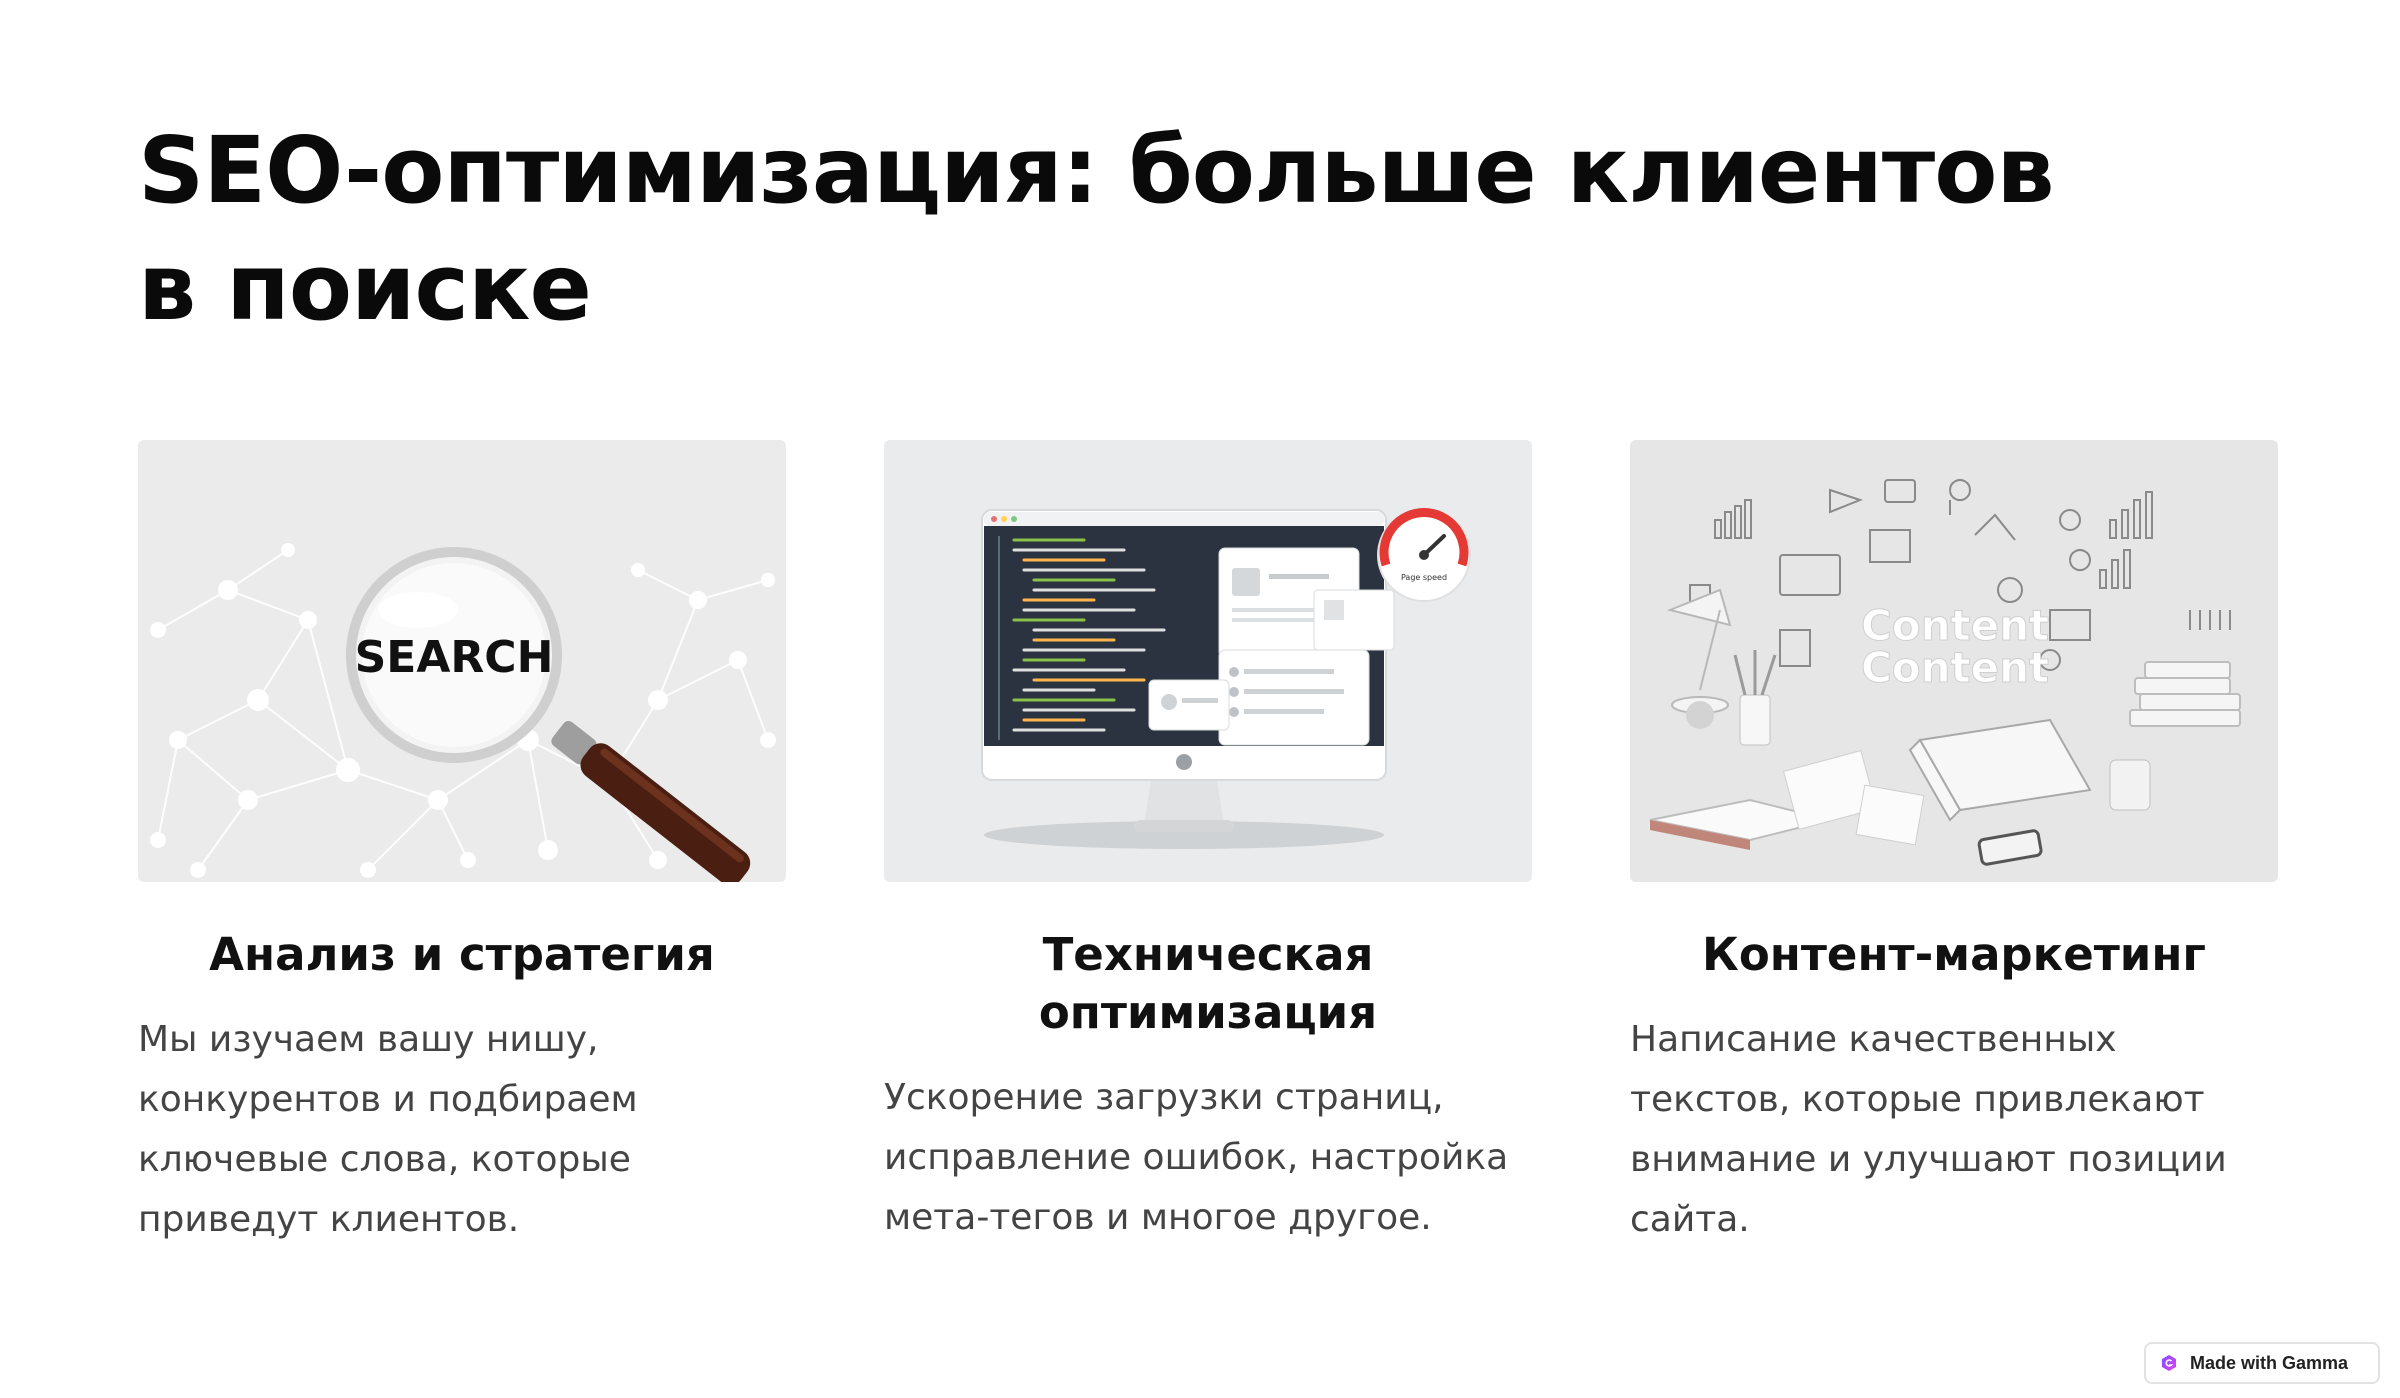 The image size is (2400, 1398). I want to click on page-speed-text: Page speed, so click(1424, 577).